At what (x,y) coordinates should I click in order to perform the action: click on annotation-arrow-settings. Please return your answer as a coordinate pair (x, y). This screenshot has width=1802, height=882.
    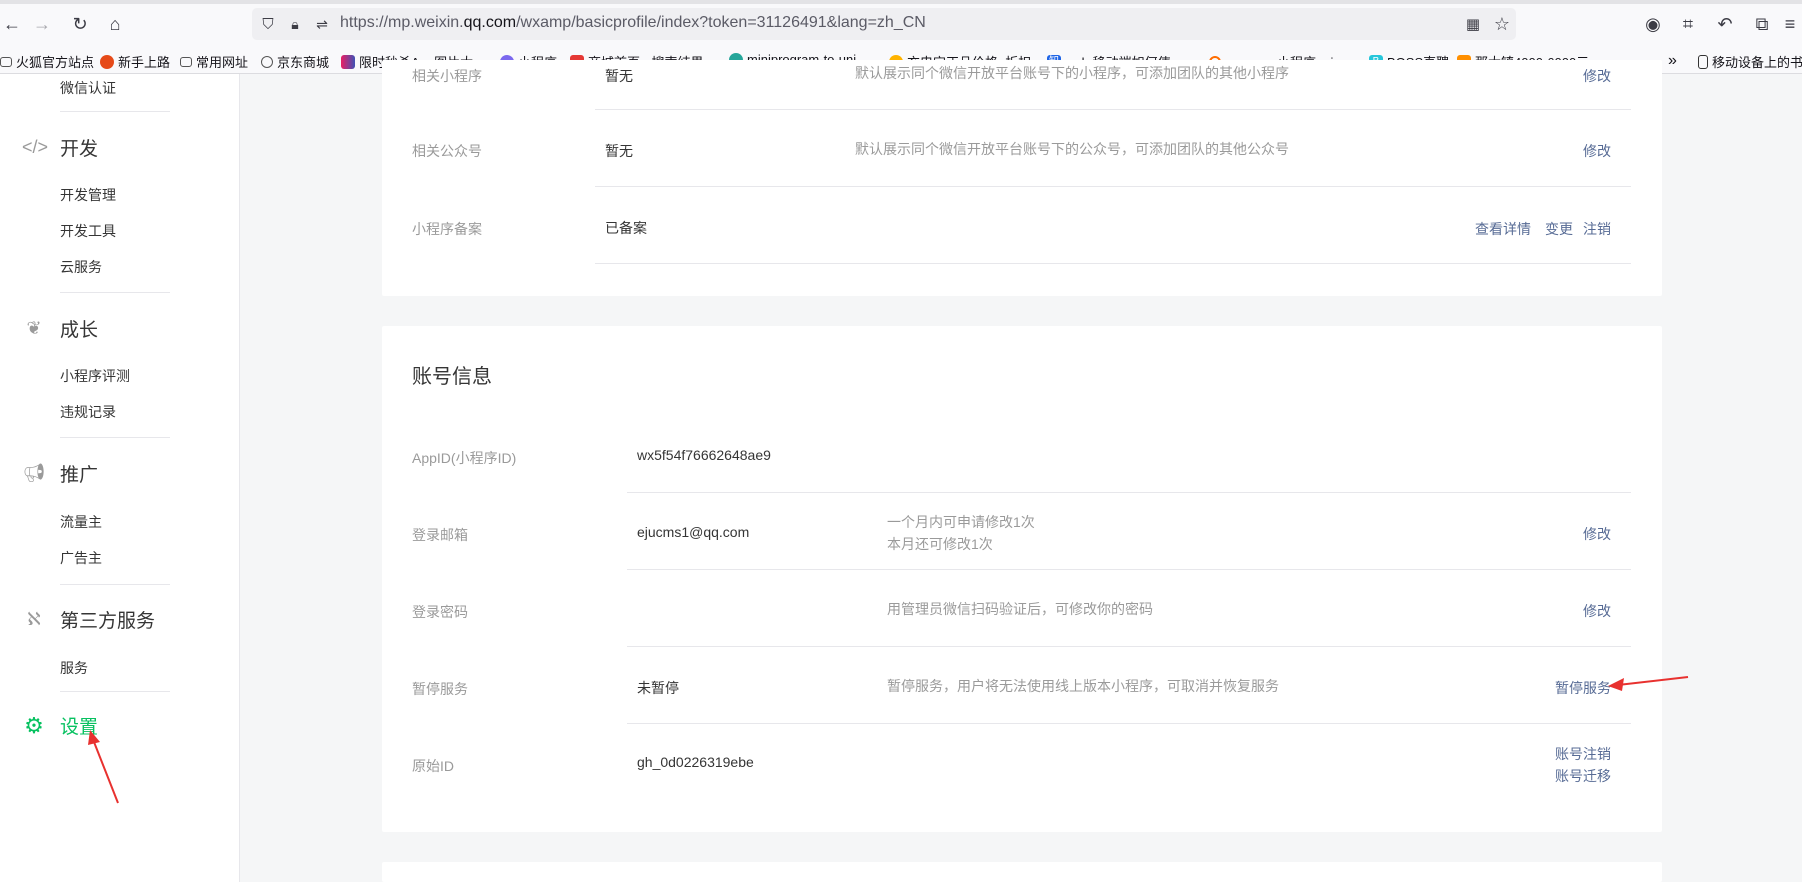
    Looking at the image, I should click on (106, 772).